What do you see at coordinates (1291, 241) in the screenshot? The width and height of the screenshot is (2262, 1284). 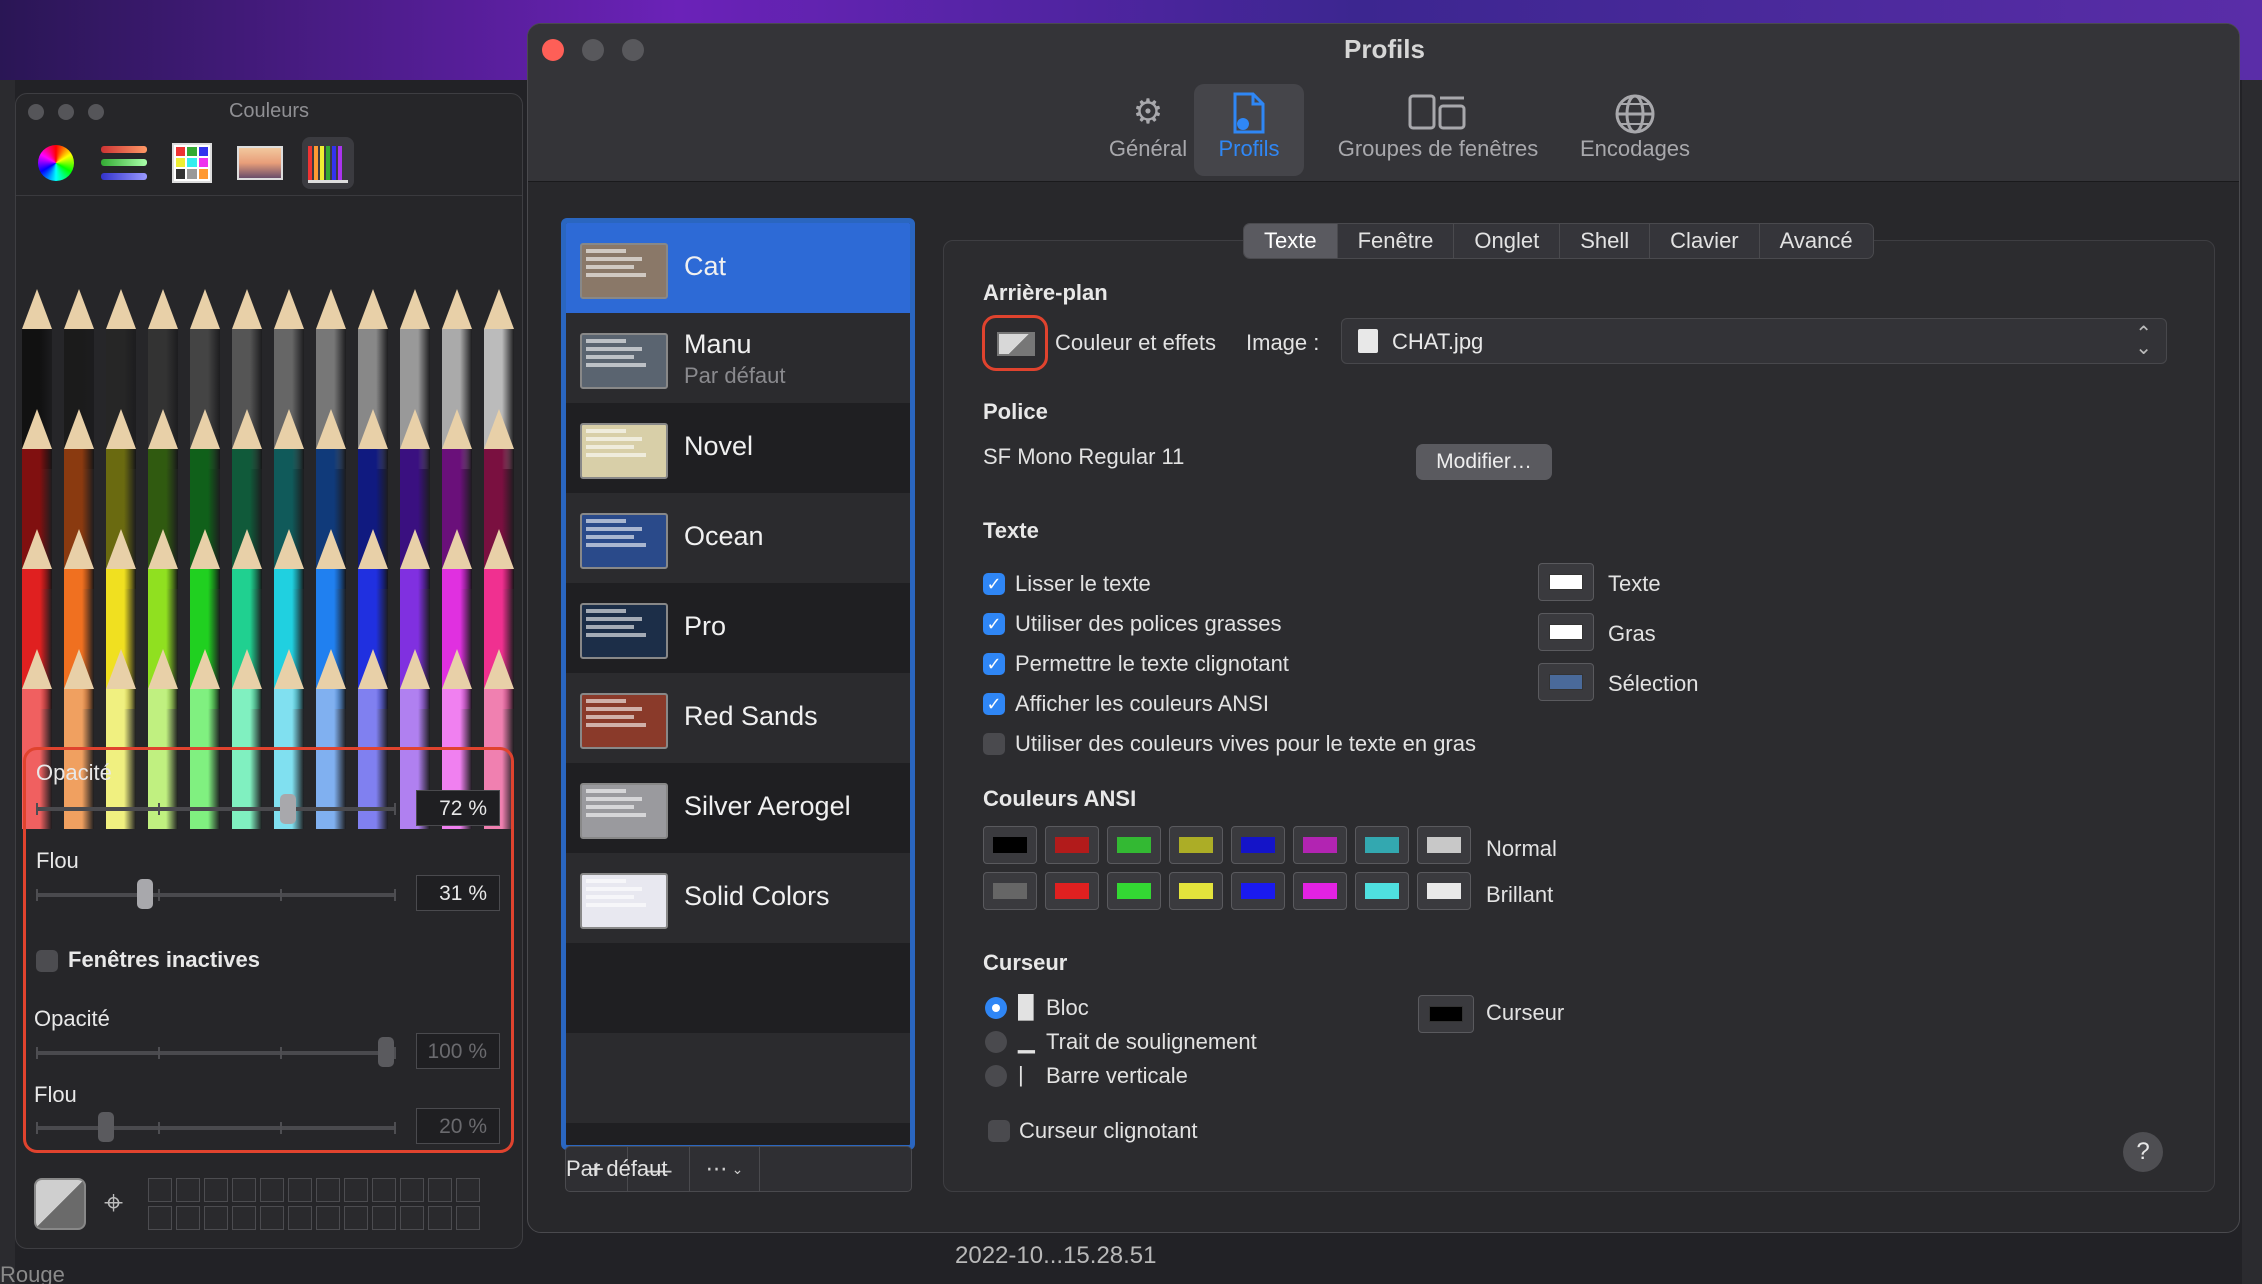 I see `tab-texte: Texte` at bounding box center [1291, 241].